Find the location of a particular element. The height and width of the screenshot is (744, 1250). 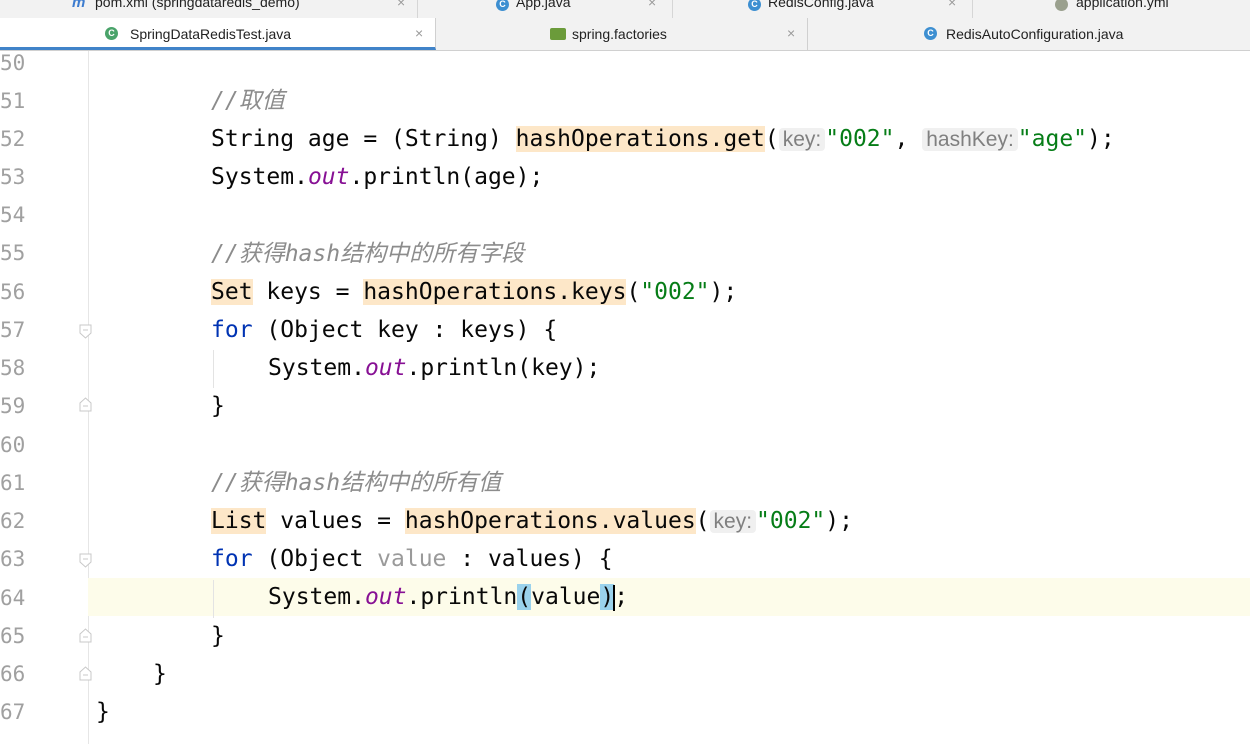

comment: //获得hash结构中的所有字段 is located at coordinates (368, 254).